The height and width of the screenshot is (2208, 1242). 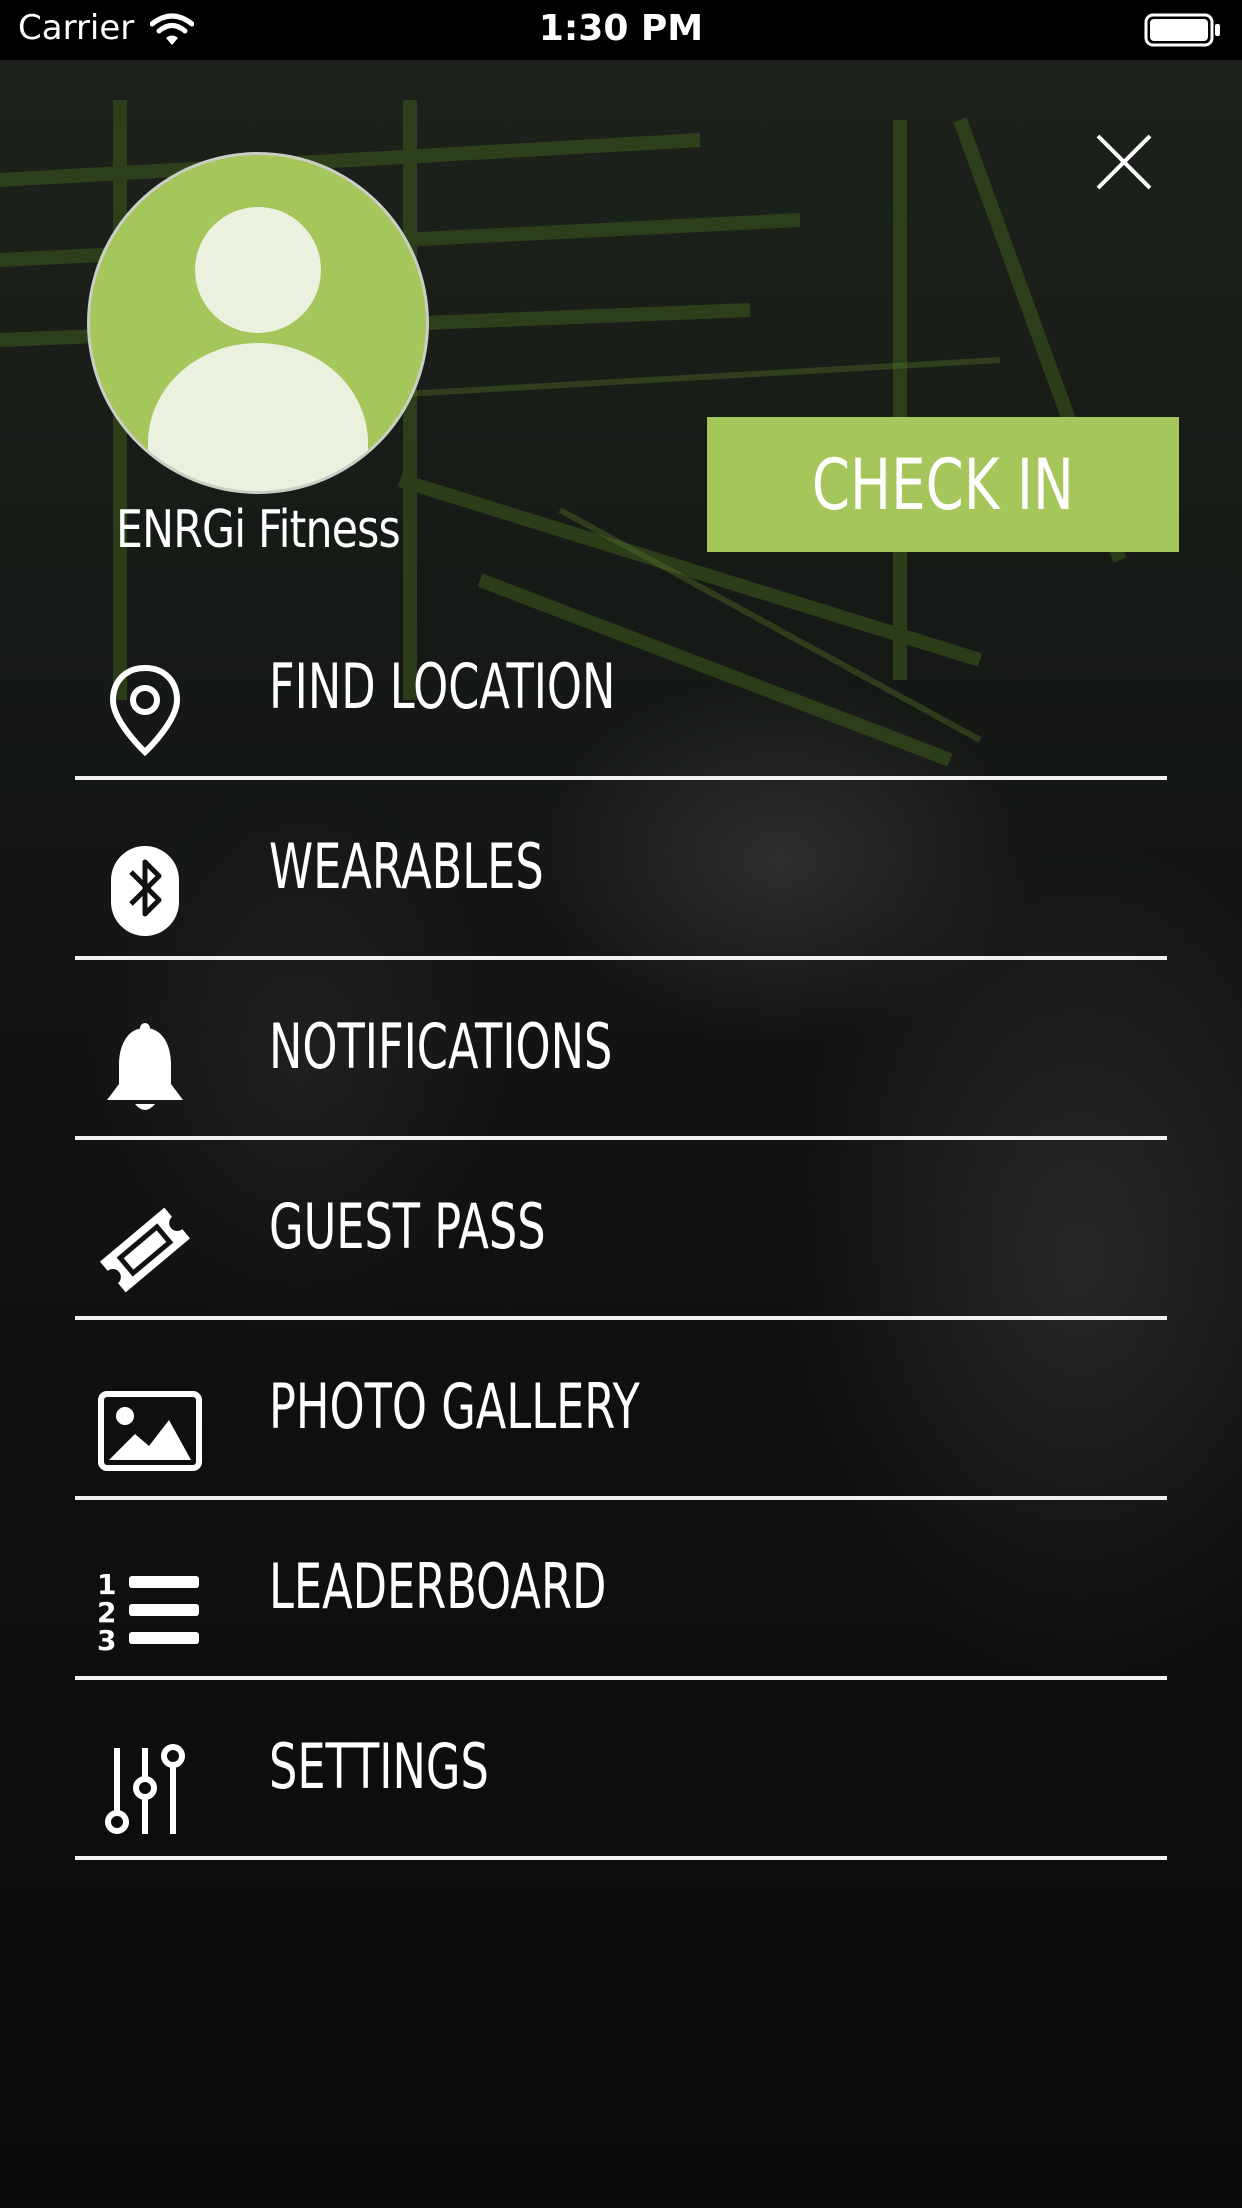 I want to click on status-time: 1:30 PM, so click(x=621, y=28).